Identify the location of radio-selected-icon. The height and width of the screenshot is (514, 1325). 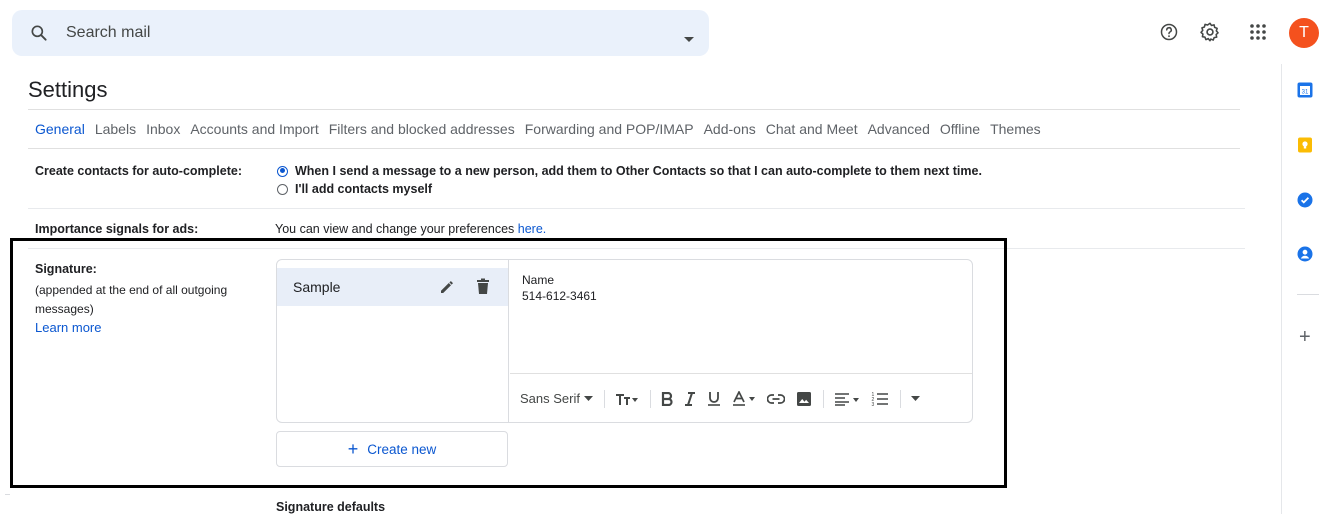
(282, 171).